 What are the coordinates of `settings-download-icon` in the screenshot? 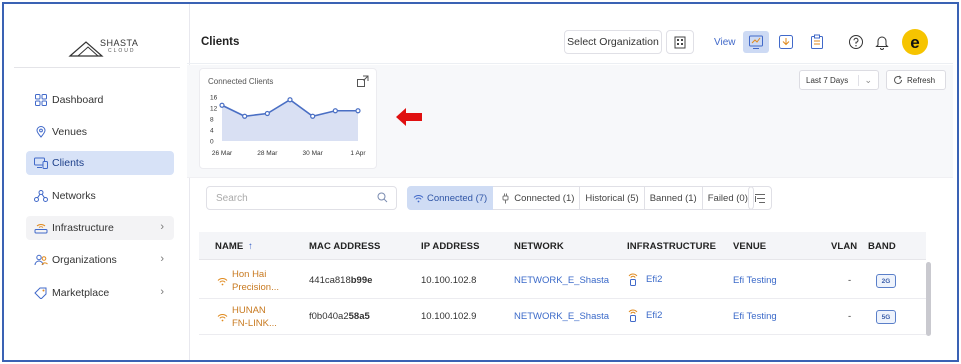 It's located at (786, 42).